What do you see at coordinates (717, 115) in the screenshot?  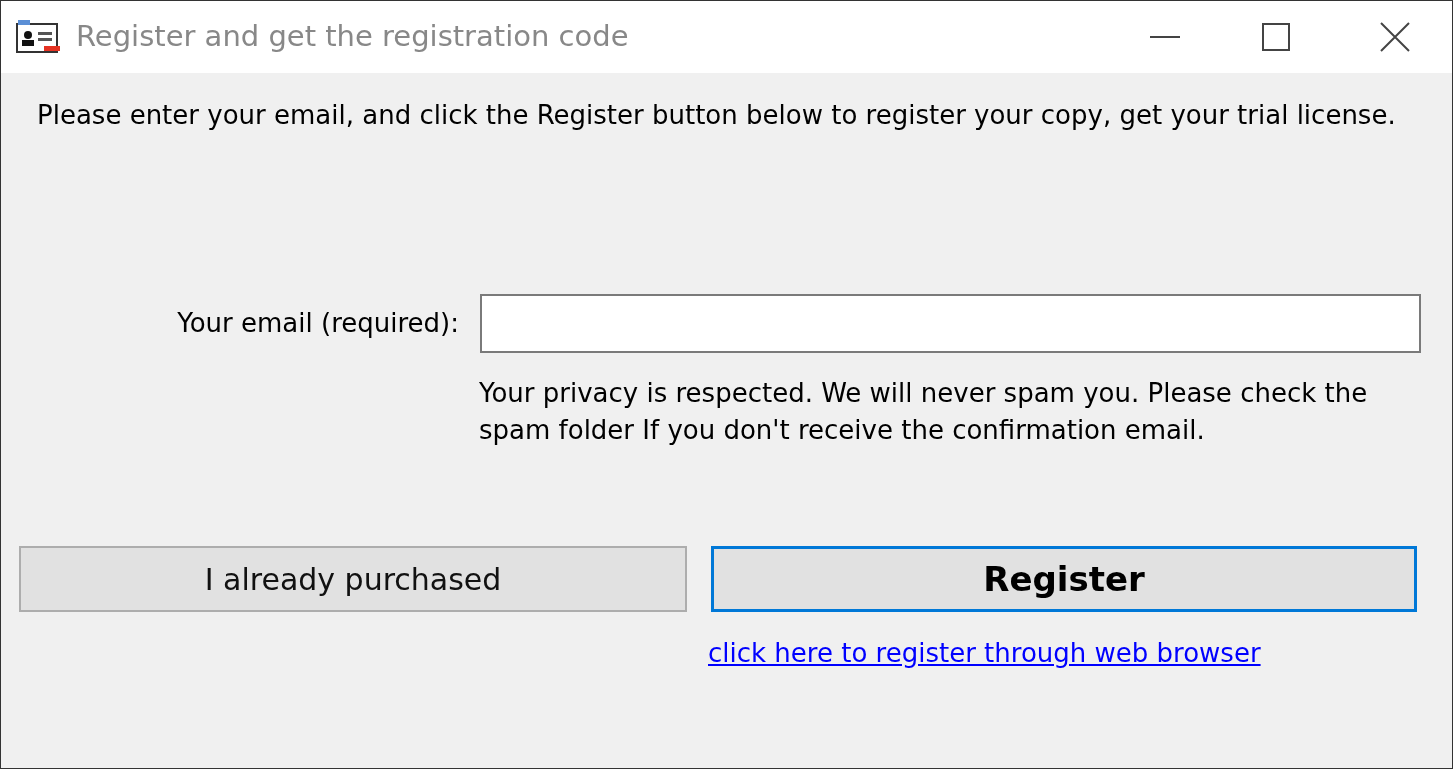 I see `instructions-text: Please enter your email, and click the Register button below to register your copy, get your trial license.` at bounding box center [717, 115].